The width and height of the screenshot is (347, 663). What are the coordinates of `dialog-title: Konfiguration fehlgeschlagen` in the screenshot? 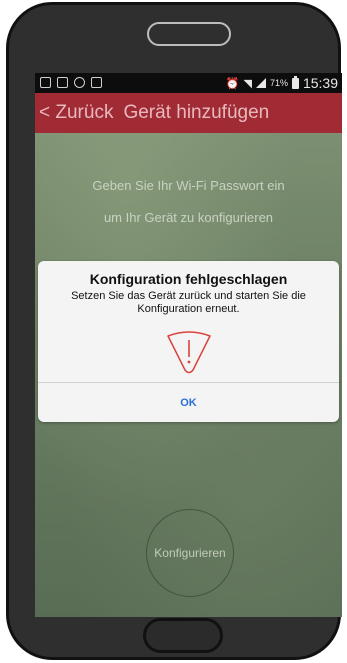 It's located at (188, 279).